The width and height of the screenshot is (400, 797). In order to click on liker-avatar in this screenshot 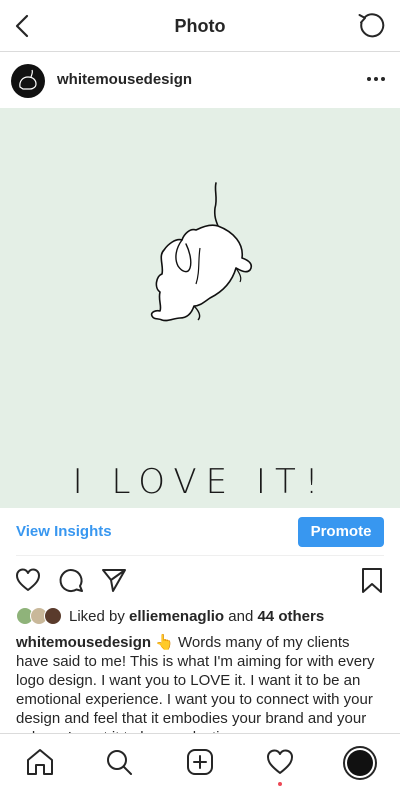, I will do `click(53, 616)`.